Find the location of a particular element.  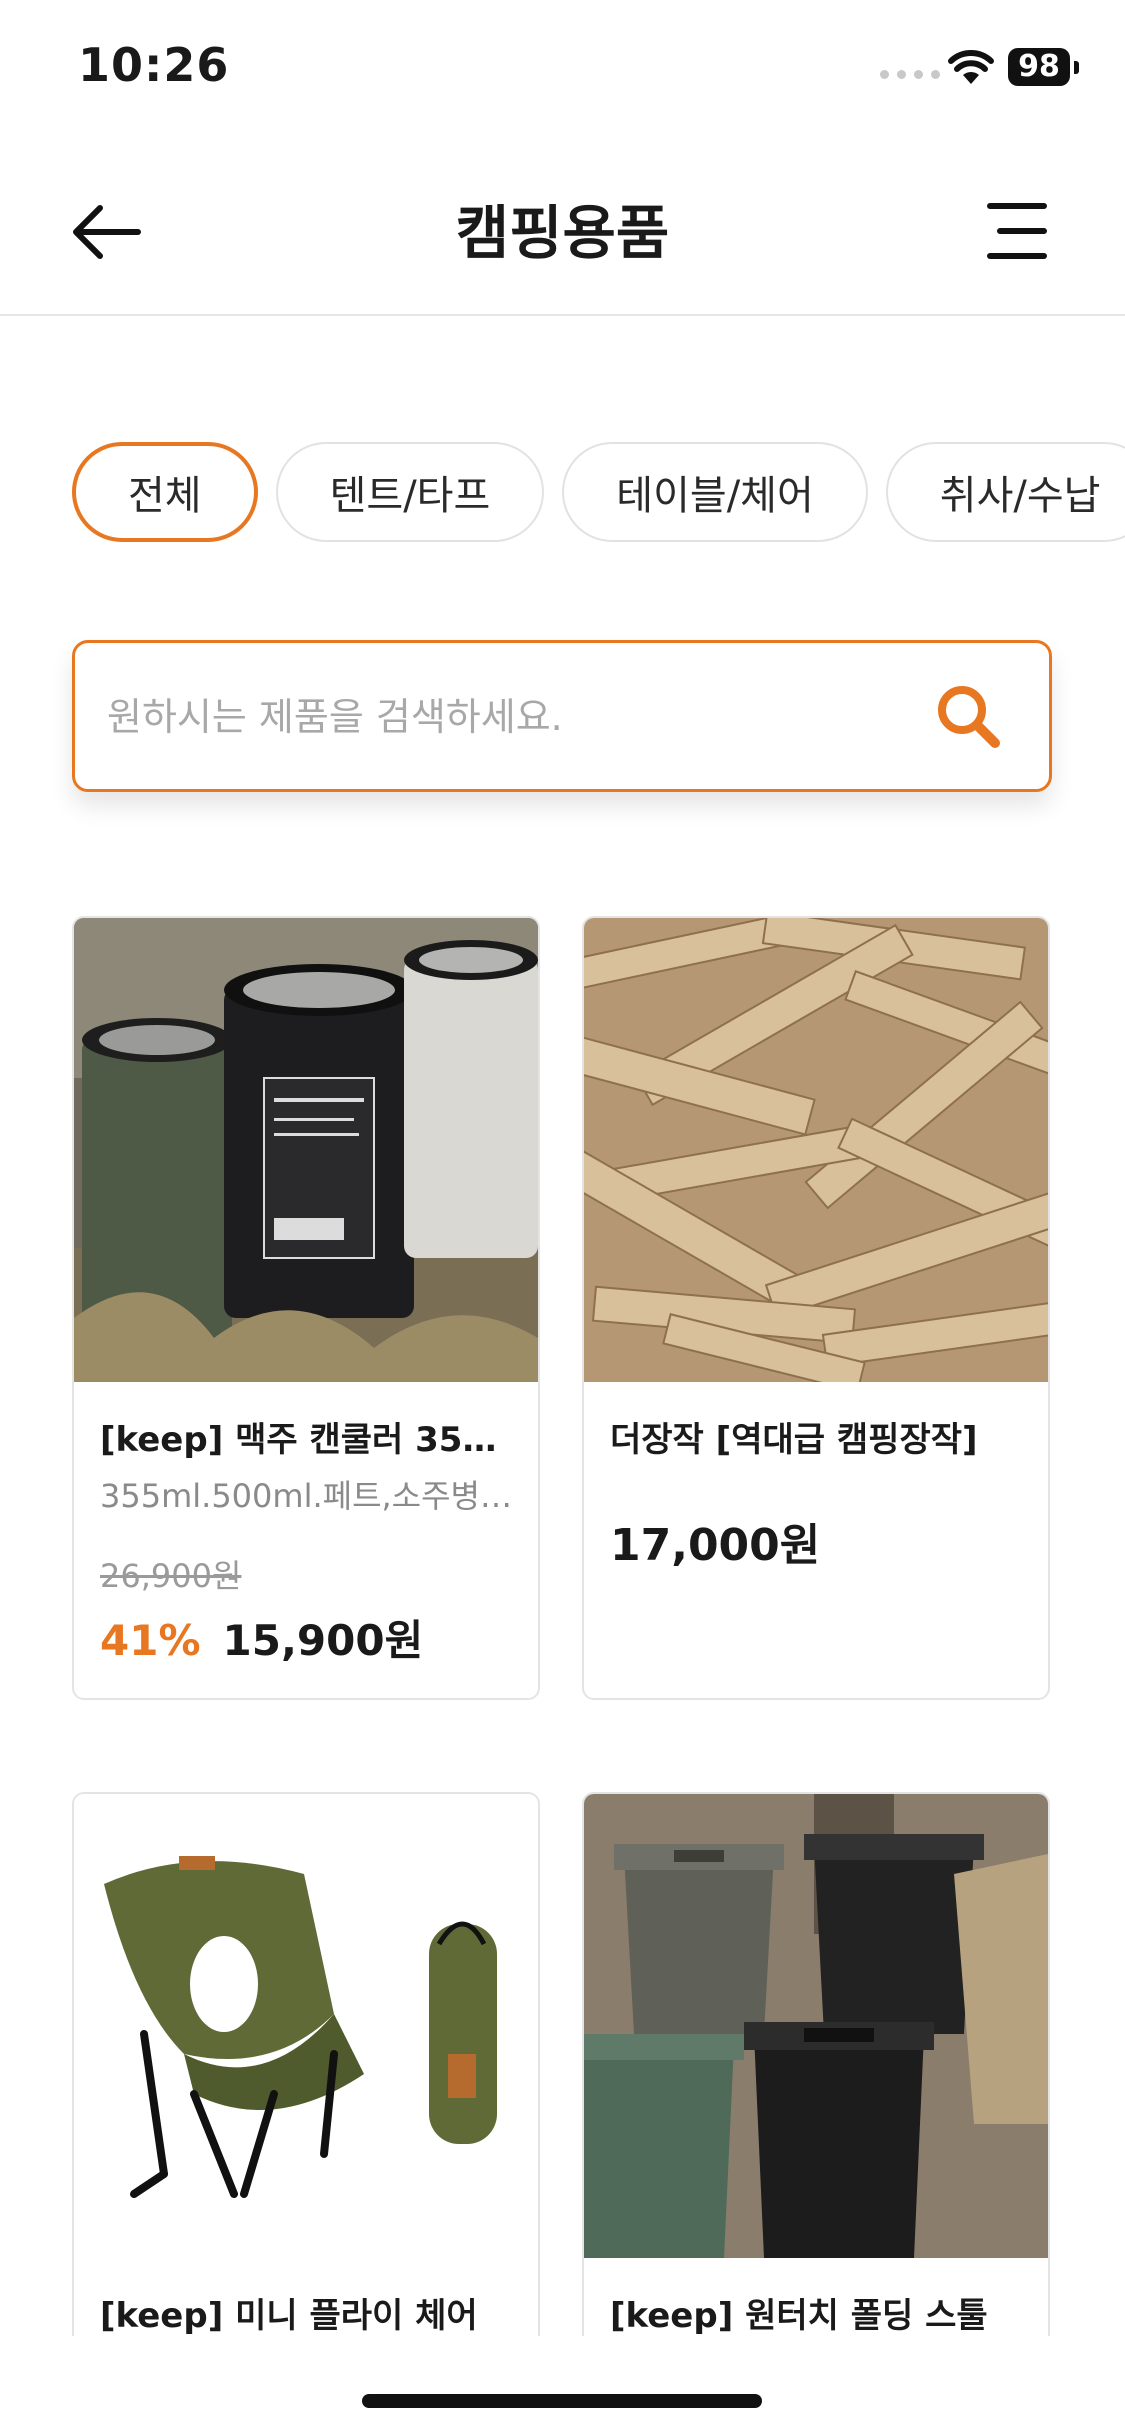

app-header: 캠핑용품 is located at coordinates (562, 228).